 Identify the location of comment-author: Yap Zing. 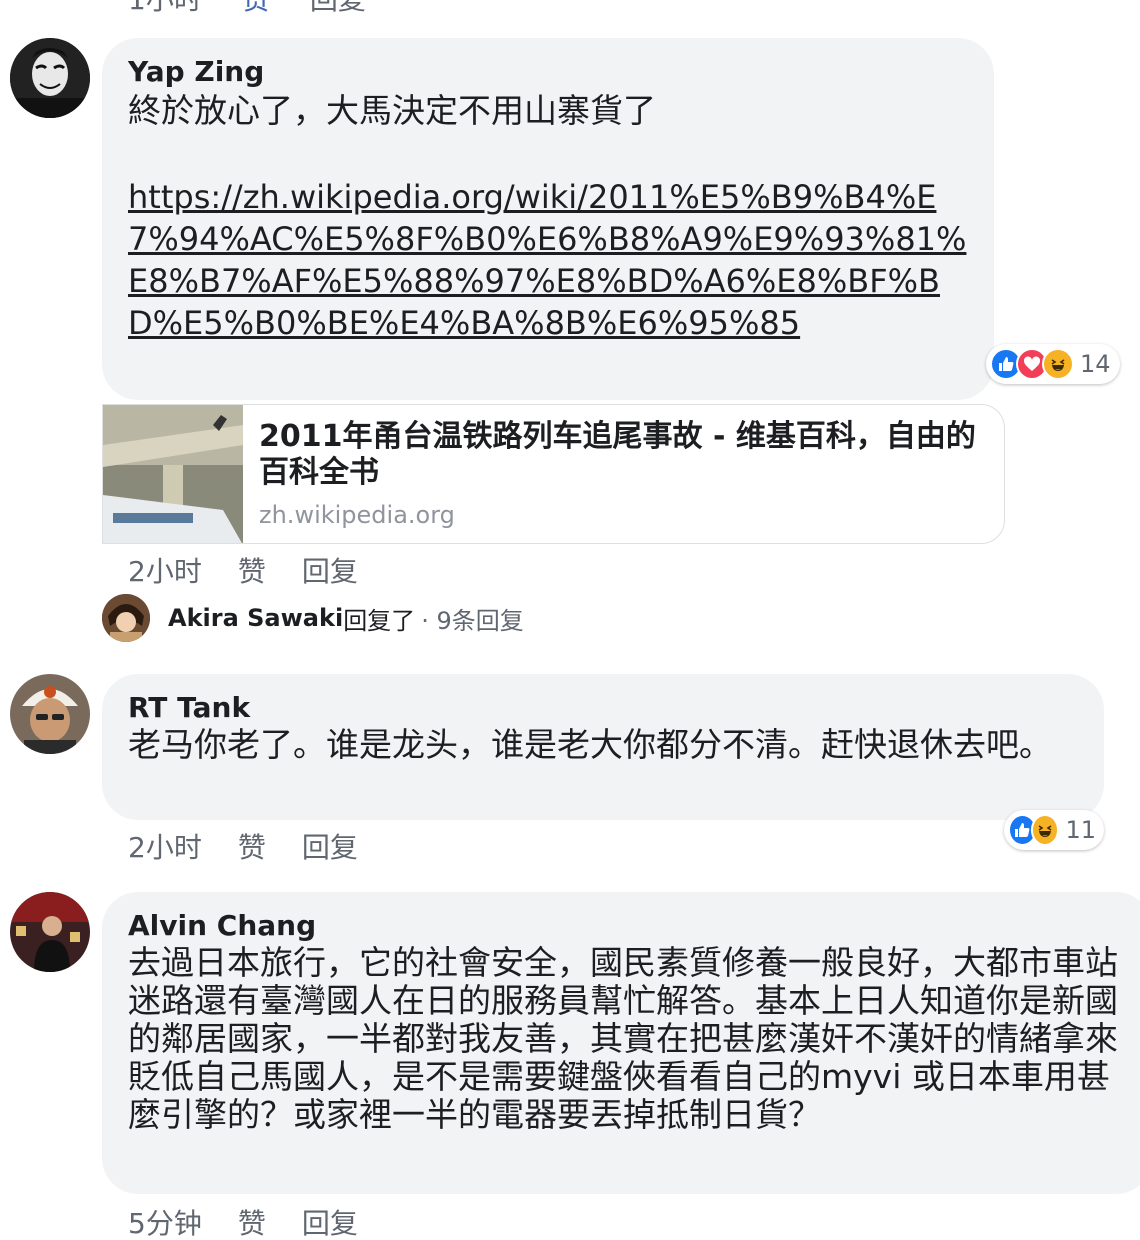
(196, 71).